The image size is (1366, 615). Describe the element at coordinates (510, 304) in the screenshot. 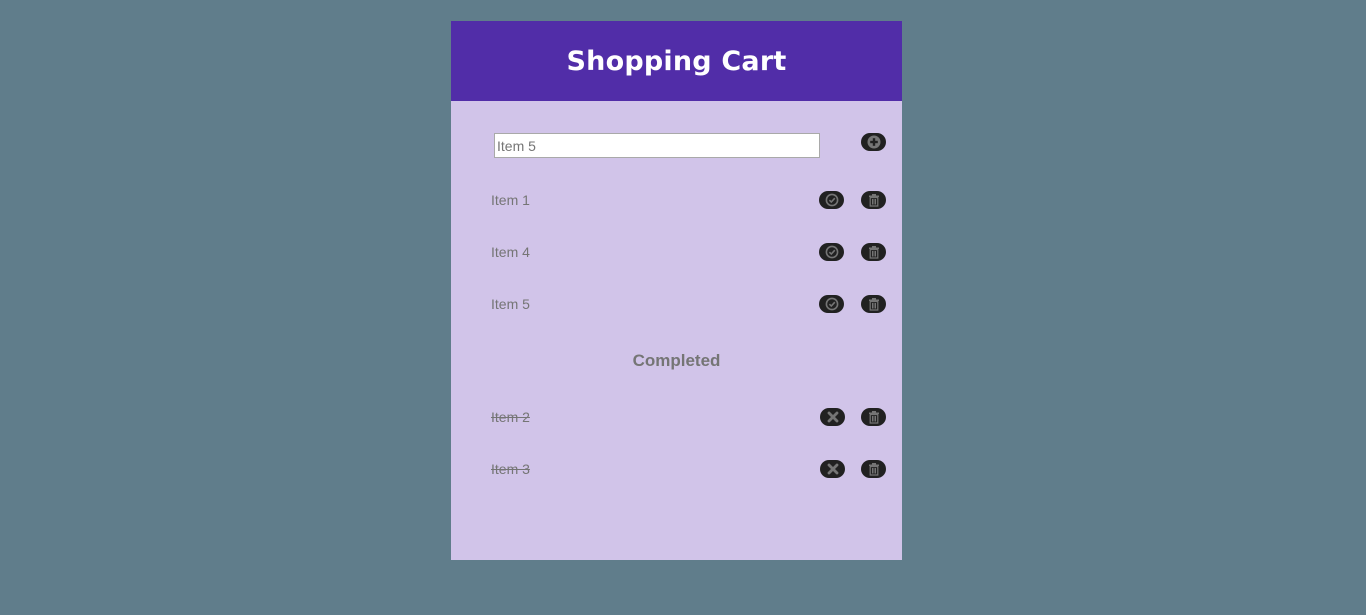

I see `item-label: Item 5` at that location.